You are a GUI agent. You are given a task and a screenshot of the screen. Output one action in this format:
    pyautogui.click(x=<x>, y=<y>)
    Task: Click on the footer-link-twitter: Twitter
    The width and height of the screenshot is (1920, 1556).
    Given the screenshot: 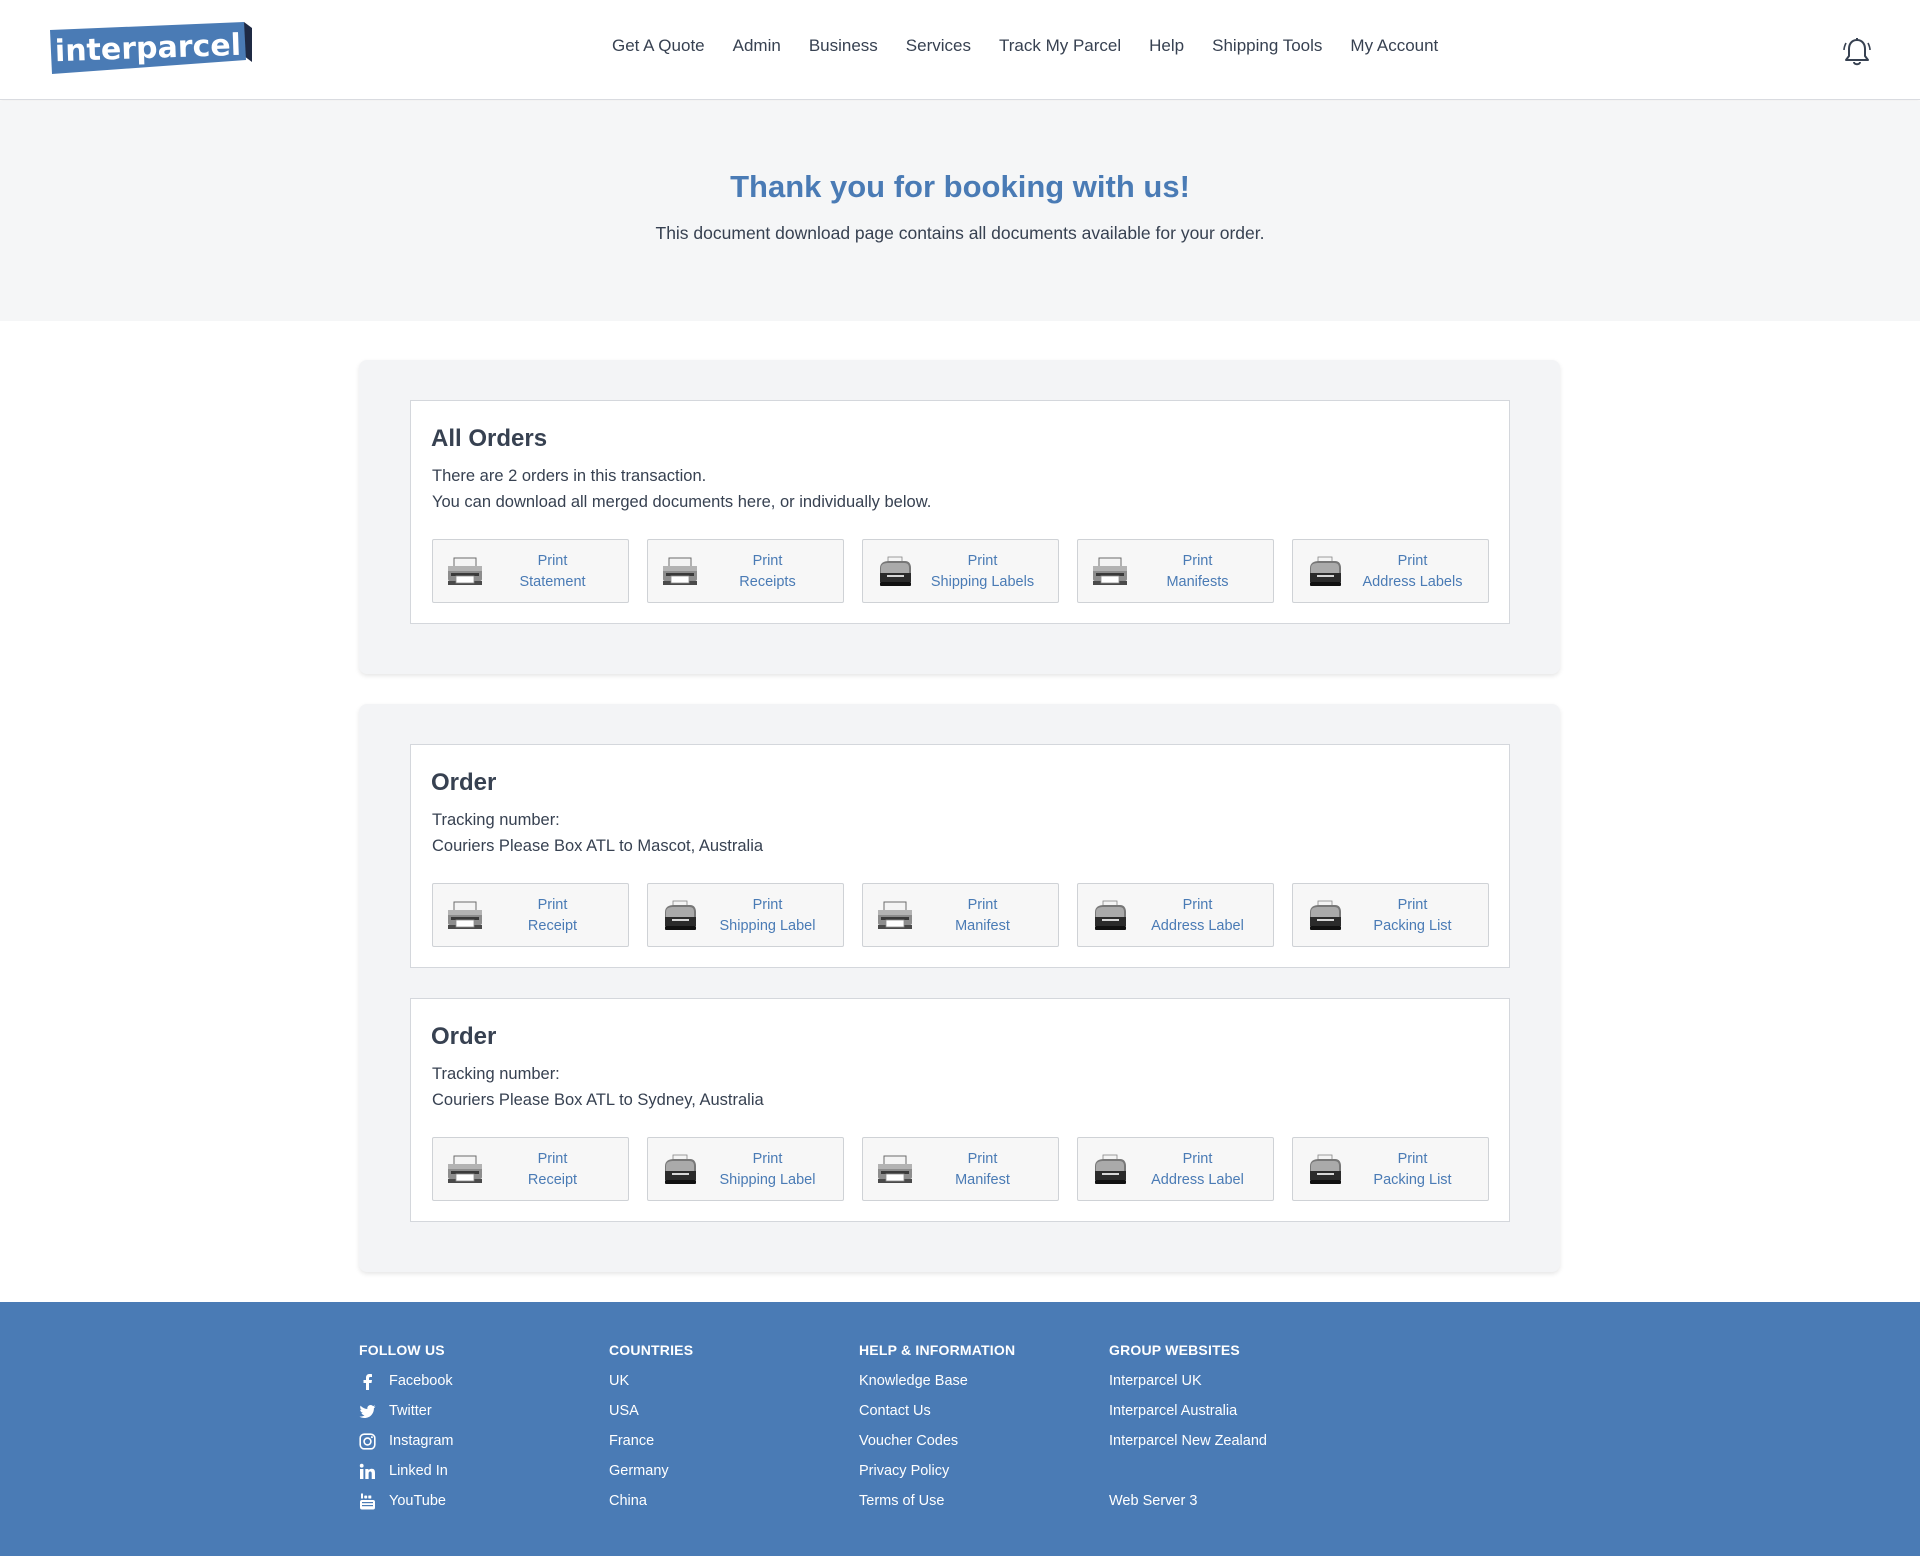 What is the action you would take?
    pyautogui.click(x=406, y=1418)
    